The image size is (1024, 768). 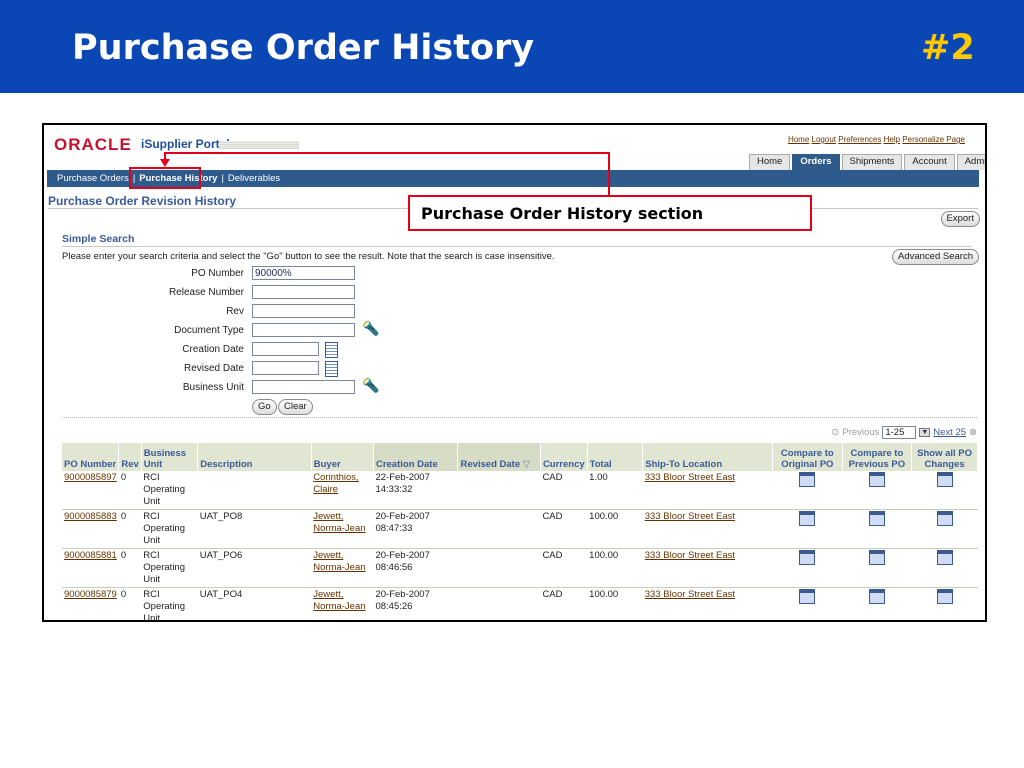 I want to click on column-header-description: Description, so click(x=254, y=457).